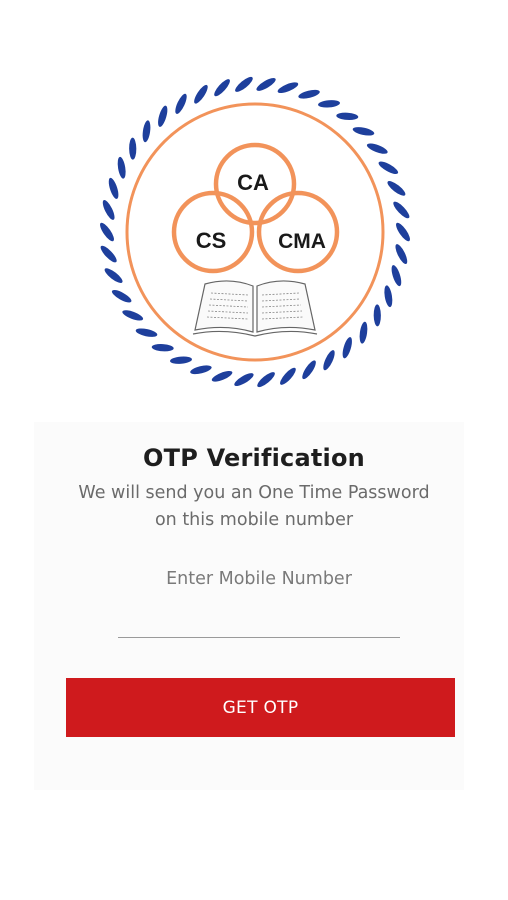 This screenshot has width=508, height=900. Describe the element at coordinates (255, 308) in the screenshot. I see `open-book-icon` at that location.